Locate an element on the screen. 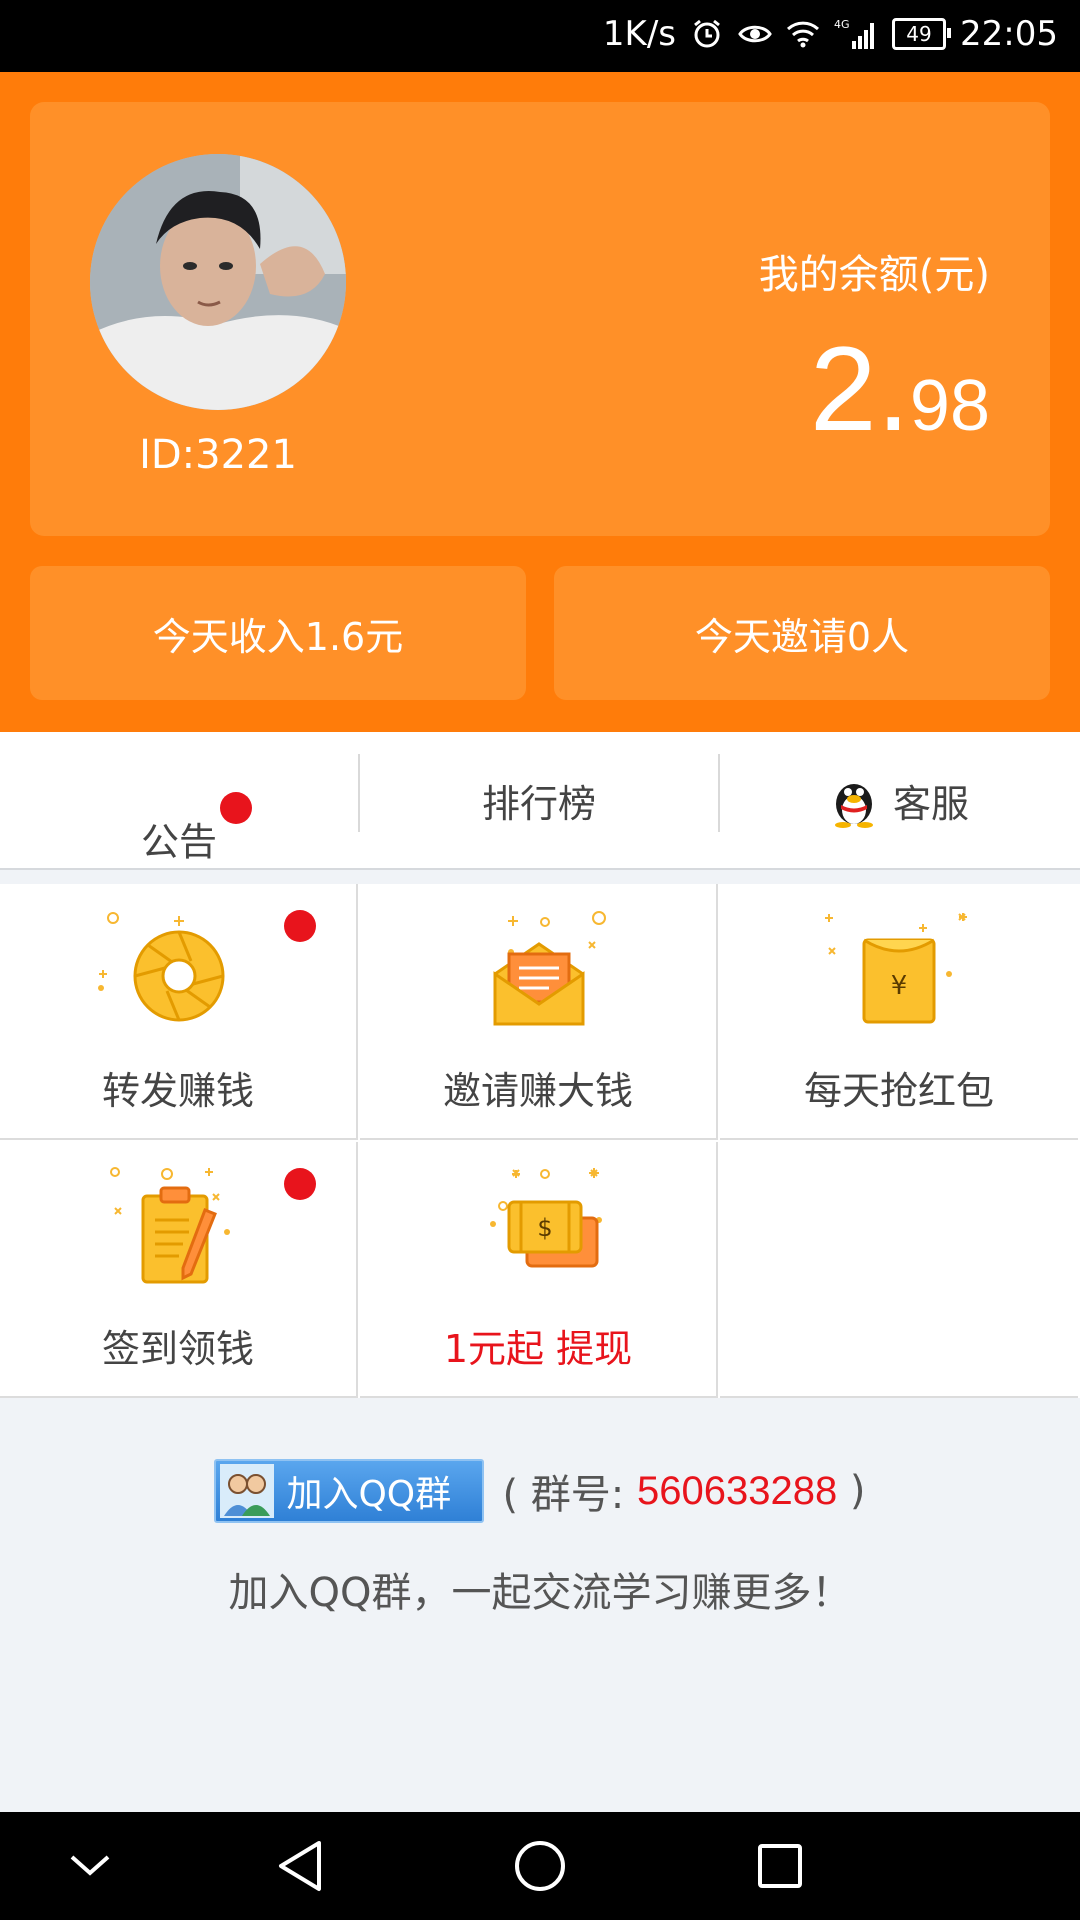 The image size is (1080, 1920). home-icon is located at coordinates (540, 1866).